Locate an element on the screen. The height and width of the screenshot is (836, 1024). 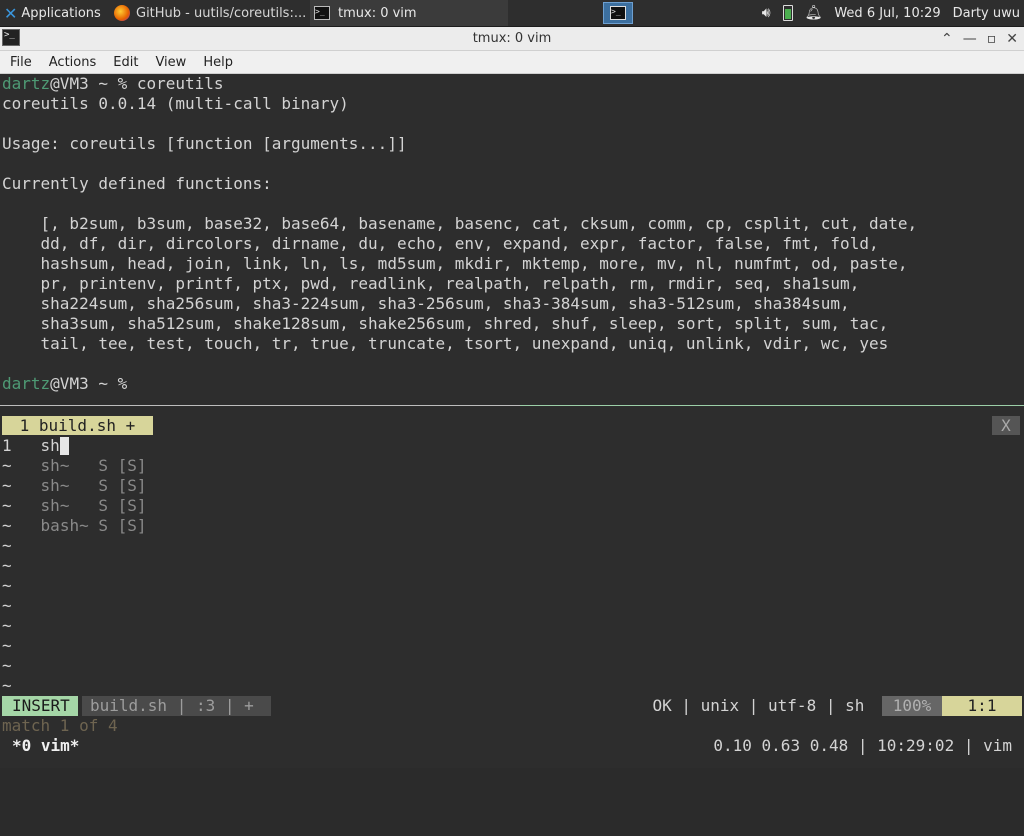
taskbar-item-terminal: >_ tmux: 0 vim is located at coordinates (409, 13).